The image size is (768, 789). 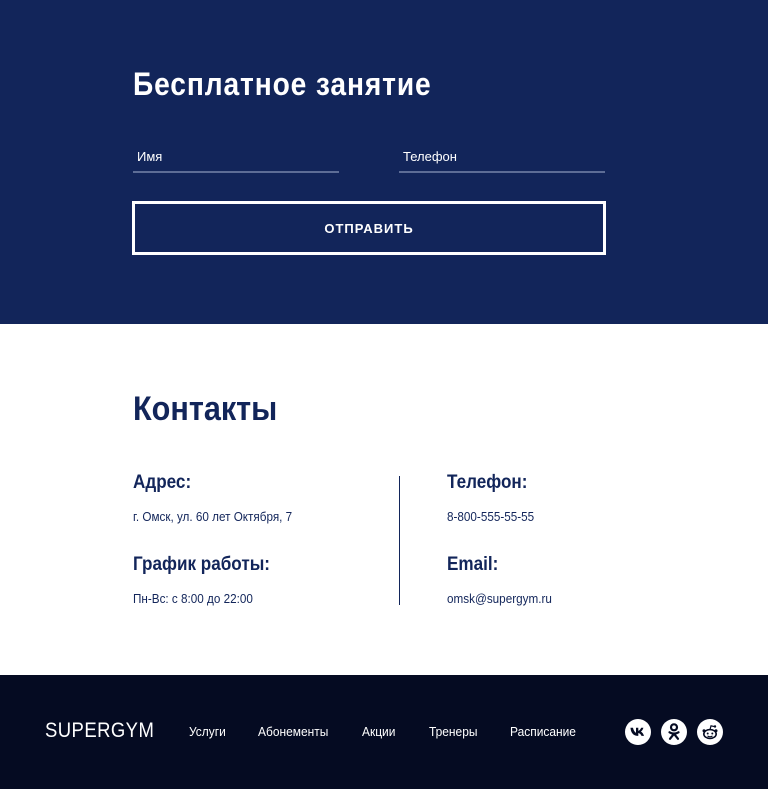 What do you see at coordinates (205, 409) in the screenshot?
I see `contacts-title: Контакты` at bounding box center [205, 409].